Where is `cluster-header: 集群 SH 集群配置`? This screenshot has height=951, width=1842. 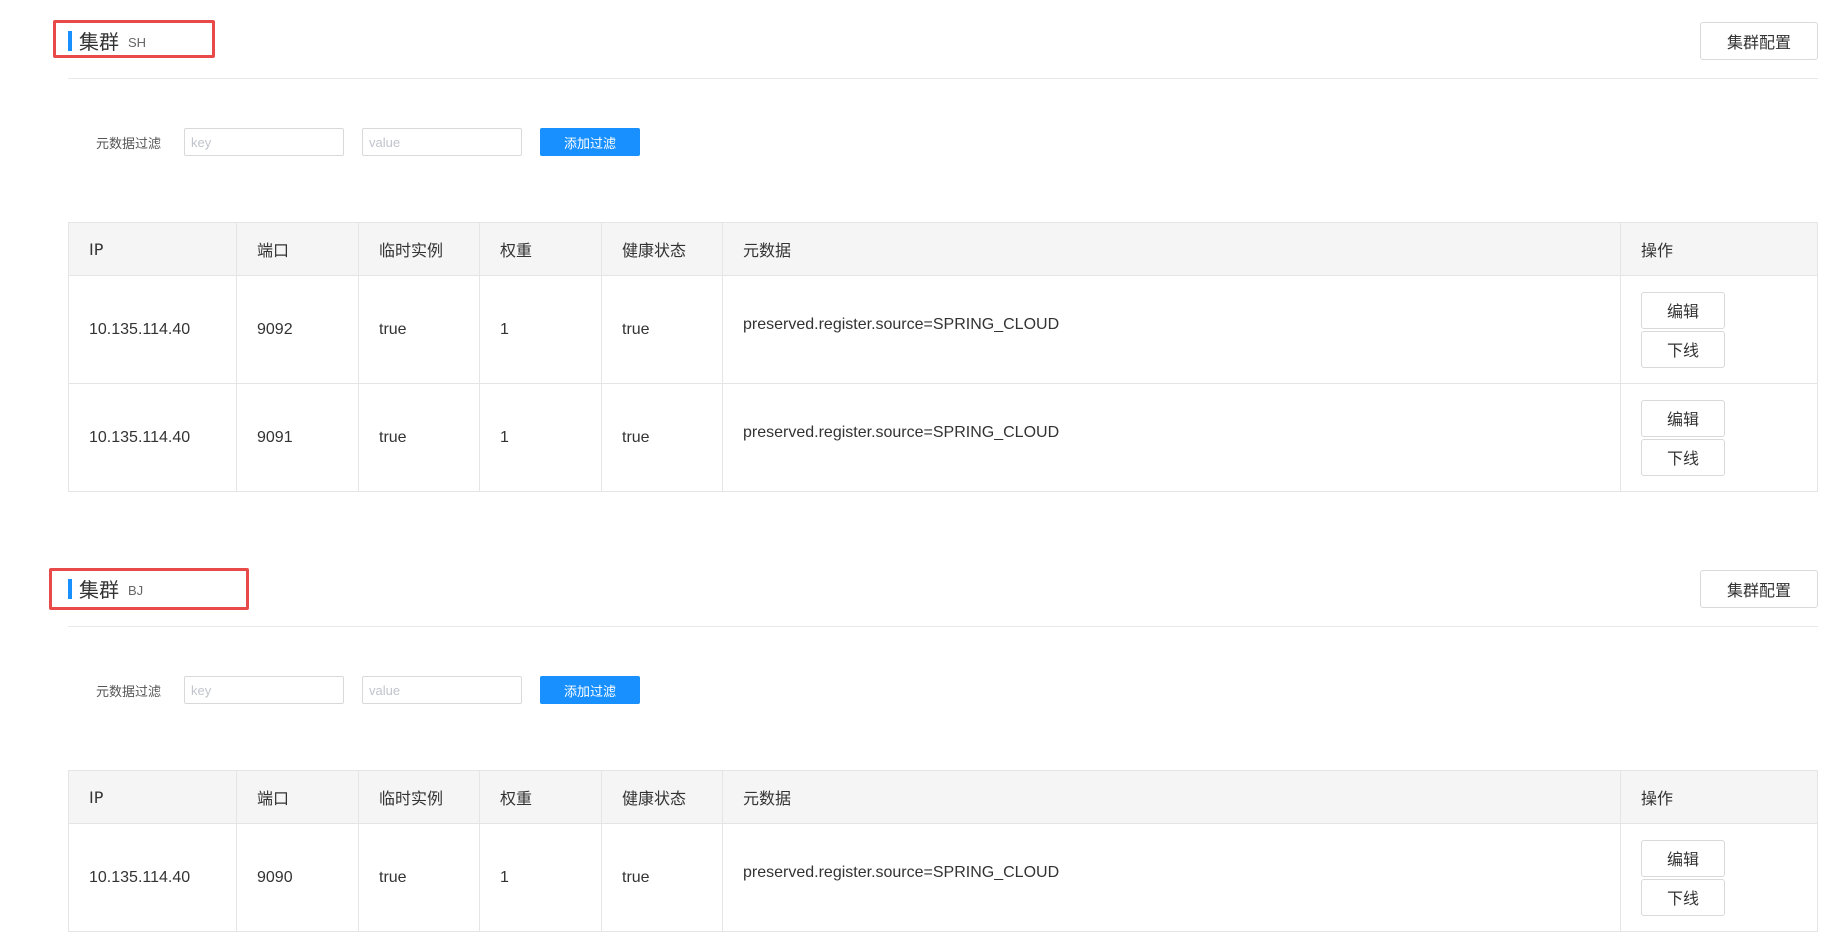
cluster-header: 集群 SH 集群配置 is located at coordinates (943, 39).